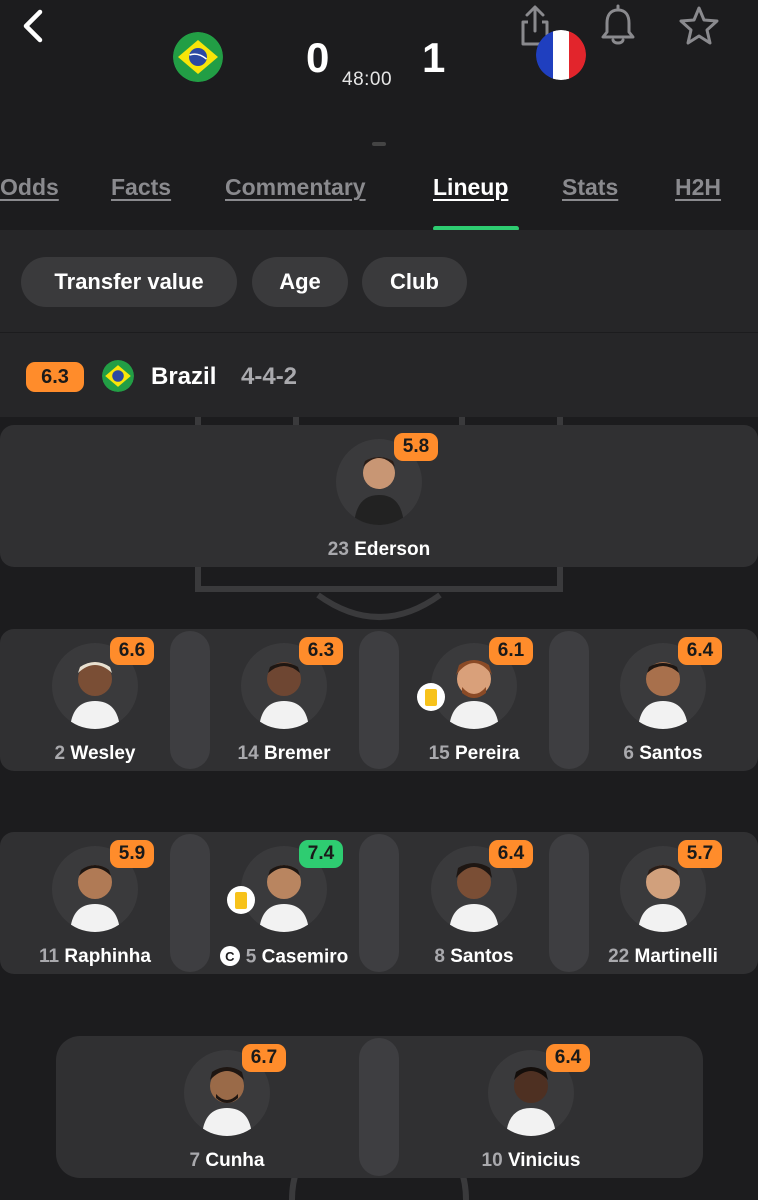 Image resolution: width=758 pixels, height=1200 pixels. Describe the element at coordinates (439, 956) in the screenshot. I see `player-number: 8` at that location.